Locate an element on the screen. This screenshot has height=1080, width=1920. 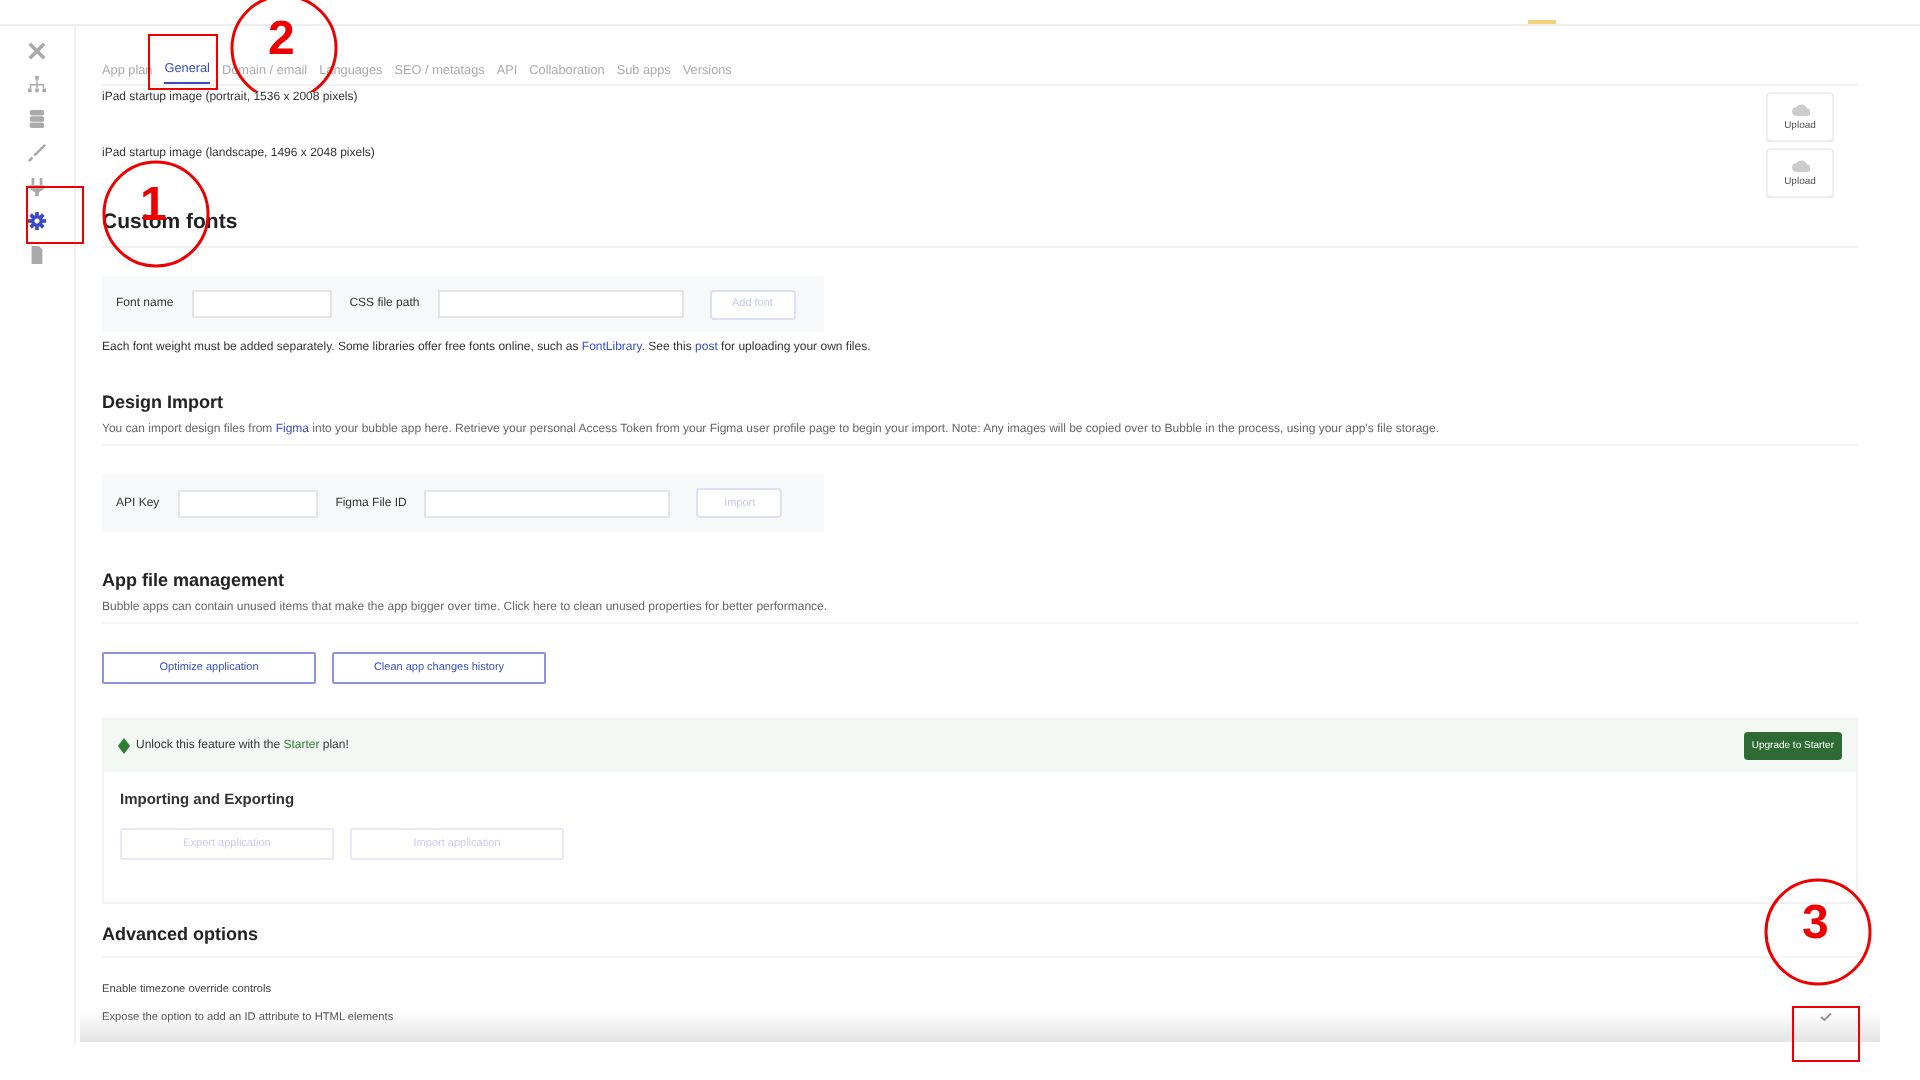
annotation-circle is located at coordinates (1818, 932).